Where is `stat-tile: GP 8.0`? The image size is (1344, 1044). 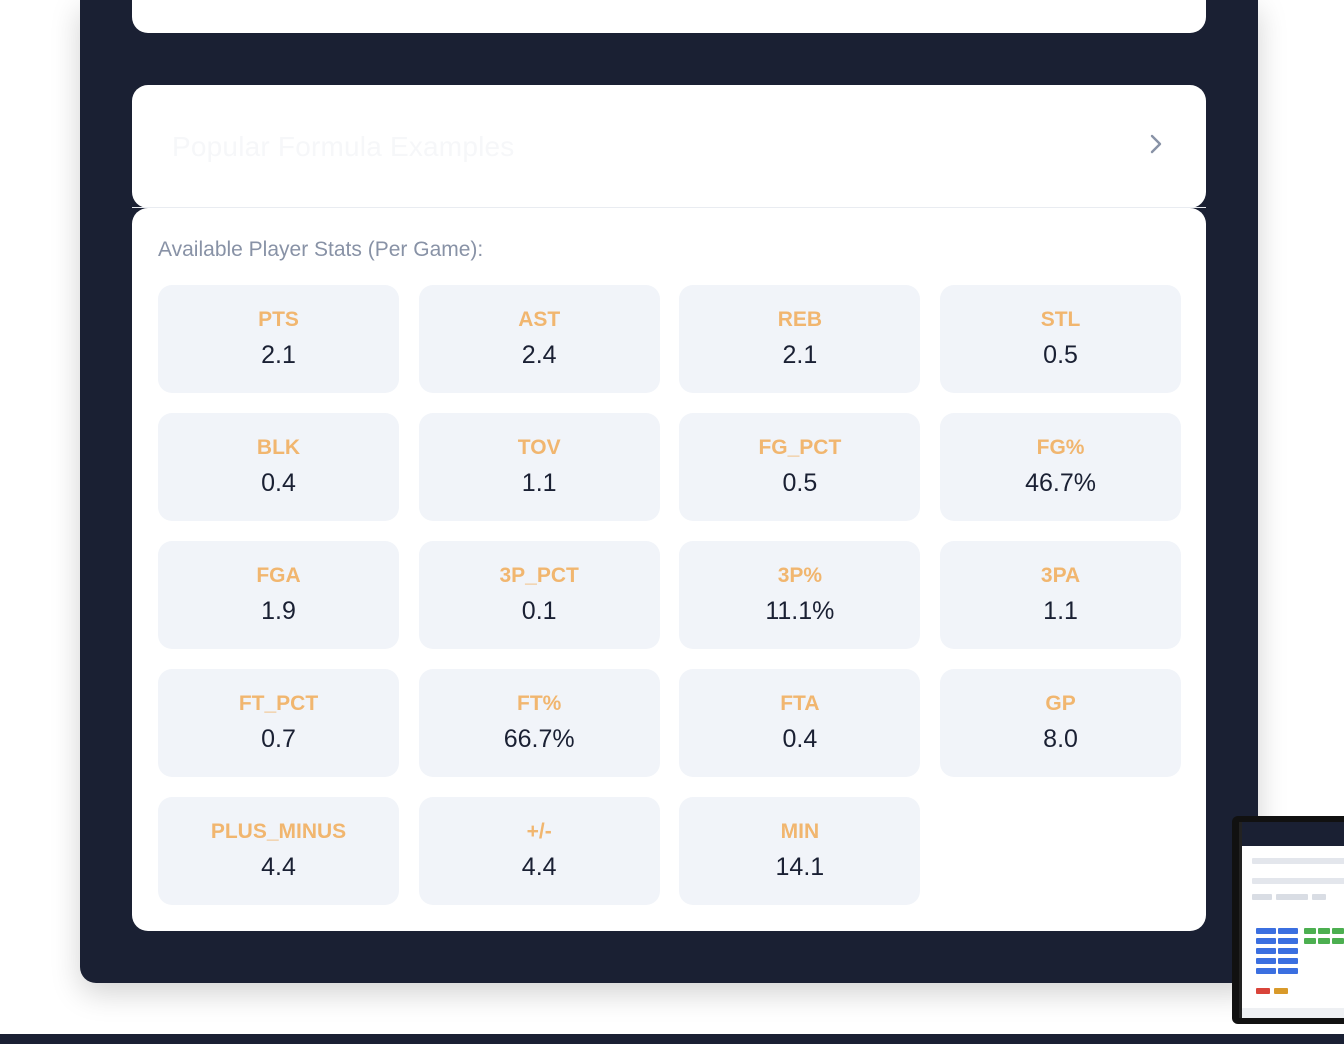 stat-tile: GP 8.0 is located at coordinates (1061, 723).